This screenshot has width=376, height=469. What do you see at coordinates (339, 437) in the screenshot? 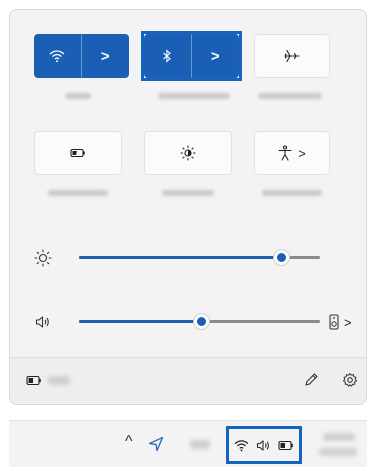
I see `taskbar-clock-time` at bounding box center [339, 437].